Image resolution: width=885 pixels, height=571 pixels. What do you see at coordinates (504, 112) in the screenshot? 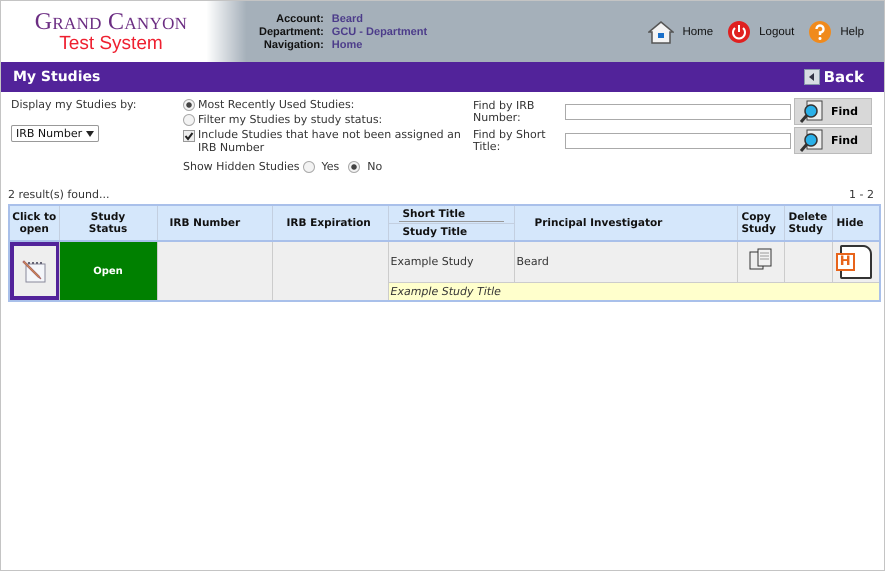
I see `search-label: Find by IRB Number:` at bounding box center [504, 112].